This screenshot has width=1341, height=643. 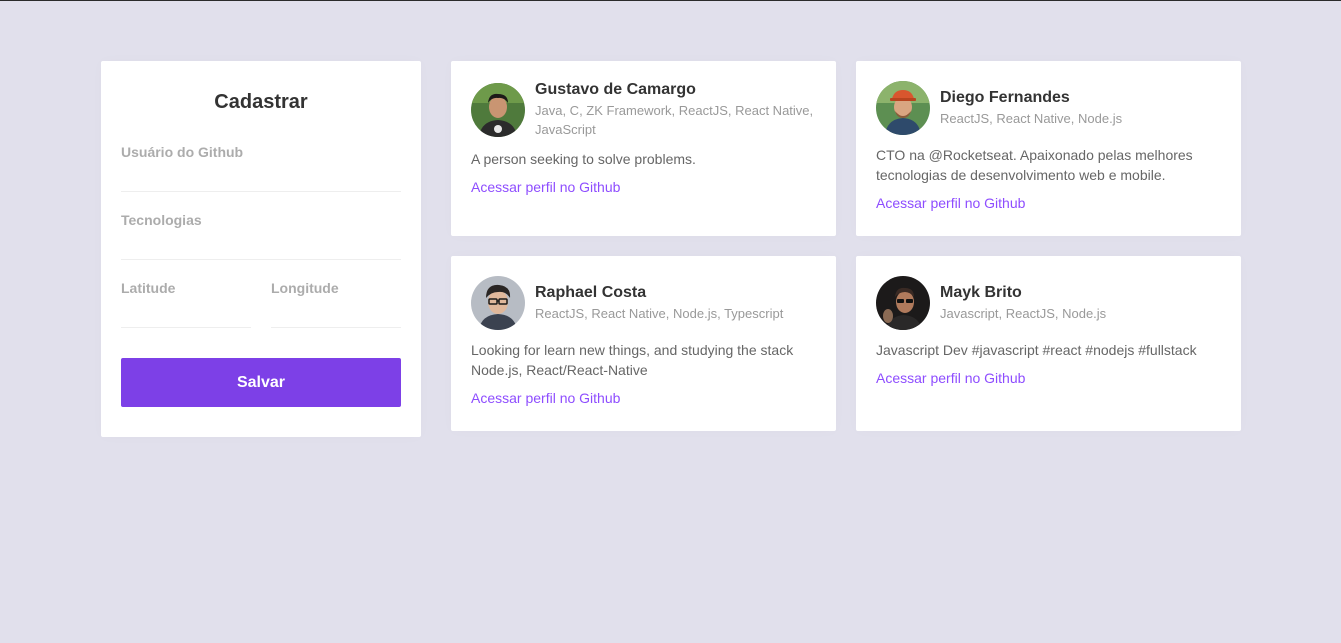 I want to click on dev-name: Gustavo de Camargo, so click(x=615, y=89).